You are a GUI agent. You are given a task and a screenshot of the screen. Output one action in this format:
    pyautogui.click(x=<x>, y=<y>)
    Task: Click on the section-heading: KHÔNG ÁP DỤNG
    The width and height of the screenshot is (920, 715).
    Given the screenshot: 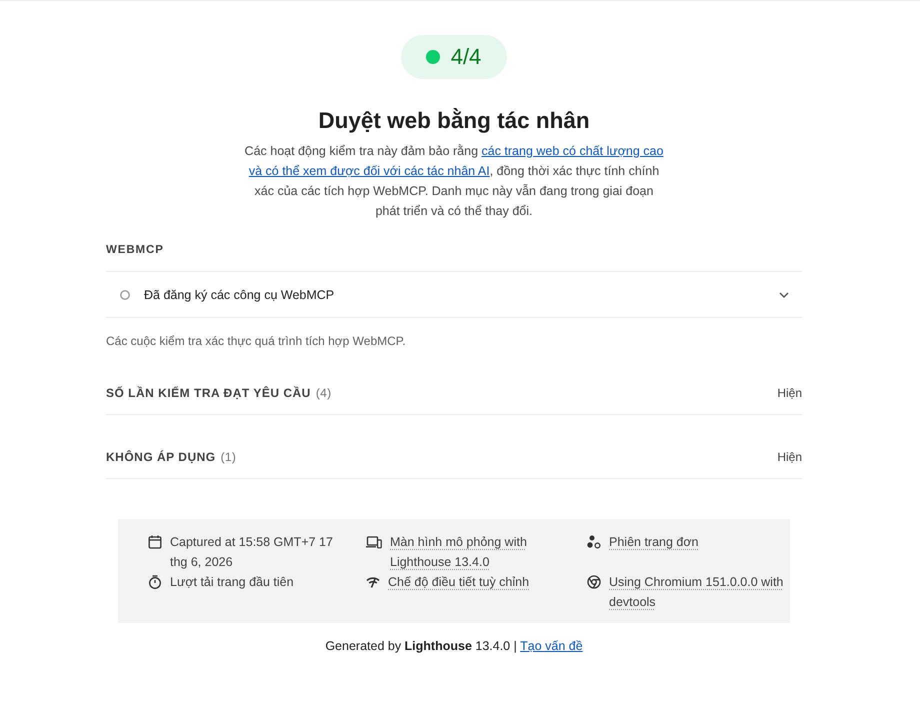 What is the action you would take?
    pyautogui.click(x=161, y=457)
    